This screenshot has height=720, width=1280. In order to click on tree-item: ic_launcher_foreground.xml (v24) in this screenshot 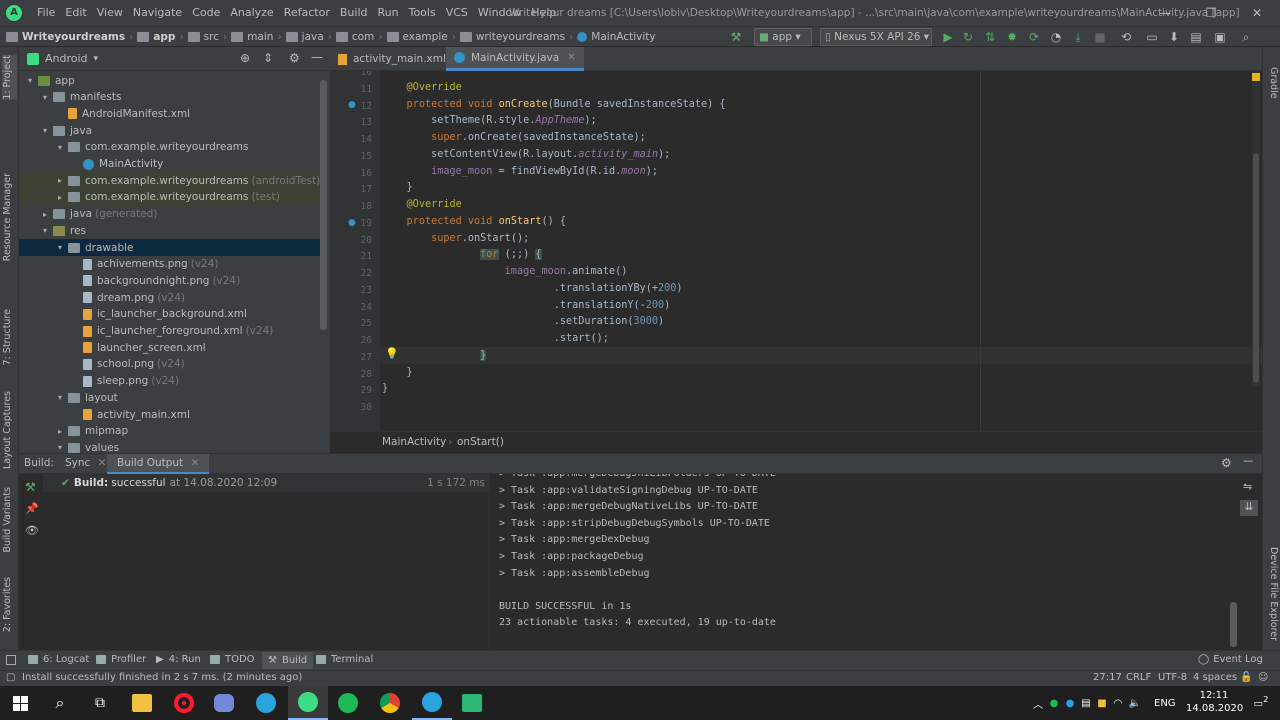, I will do `click(171, 331)`.